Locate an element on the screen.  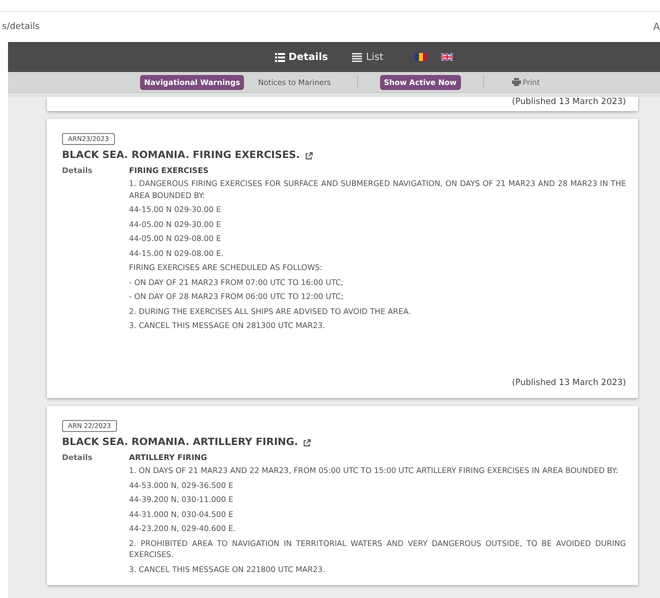
address-url: s/details is located at coordinates (20, 27).